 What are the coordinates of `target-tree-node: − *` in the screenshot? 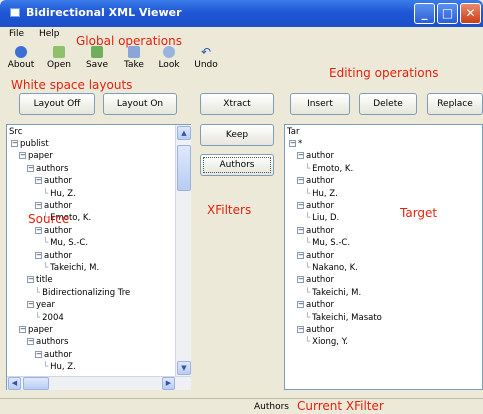 It's located at (295, 144).